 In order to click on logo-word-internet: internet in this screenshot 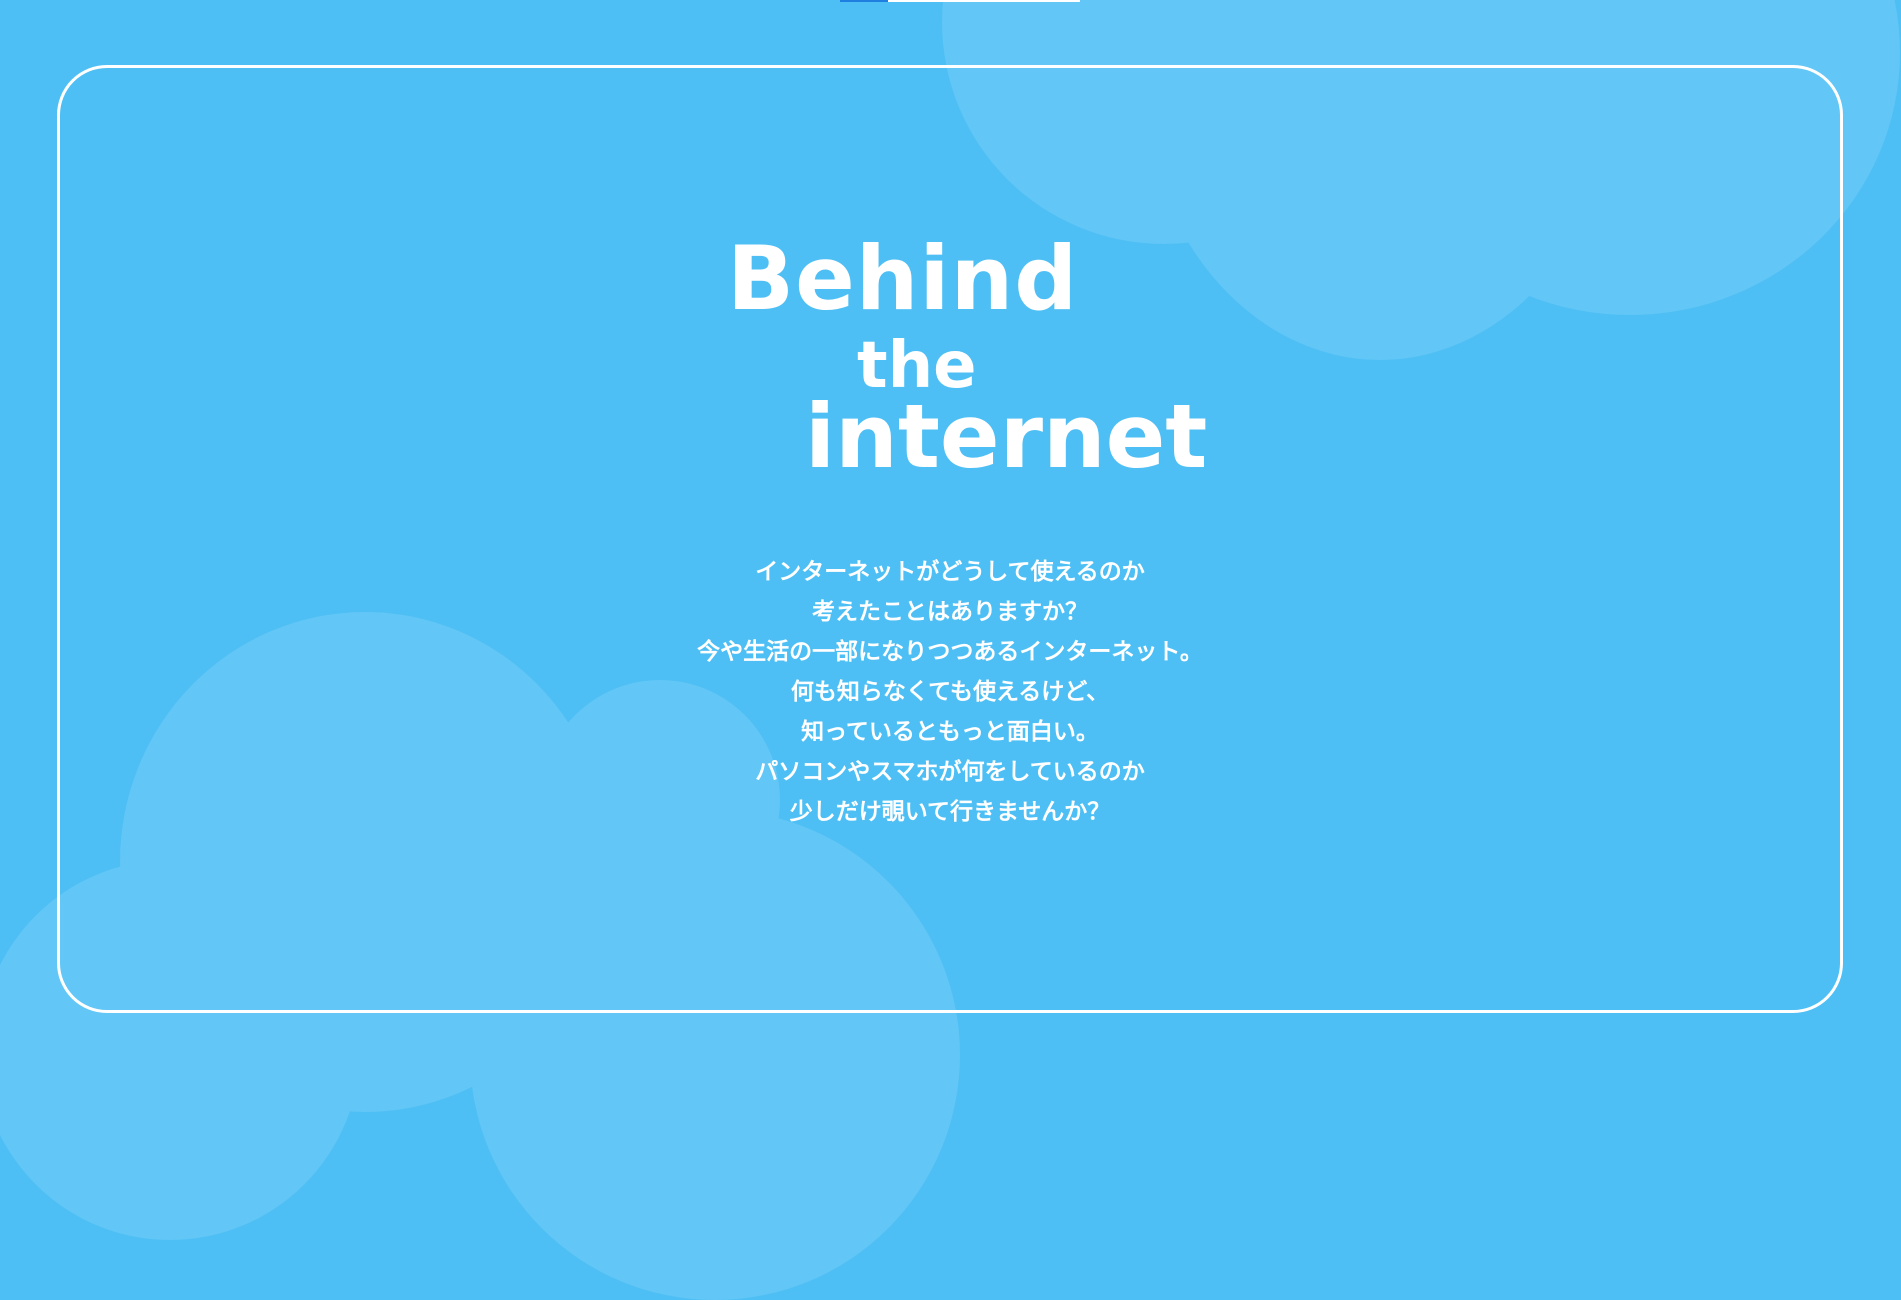, I will do `click(1006, 436)`.